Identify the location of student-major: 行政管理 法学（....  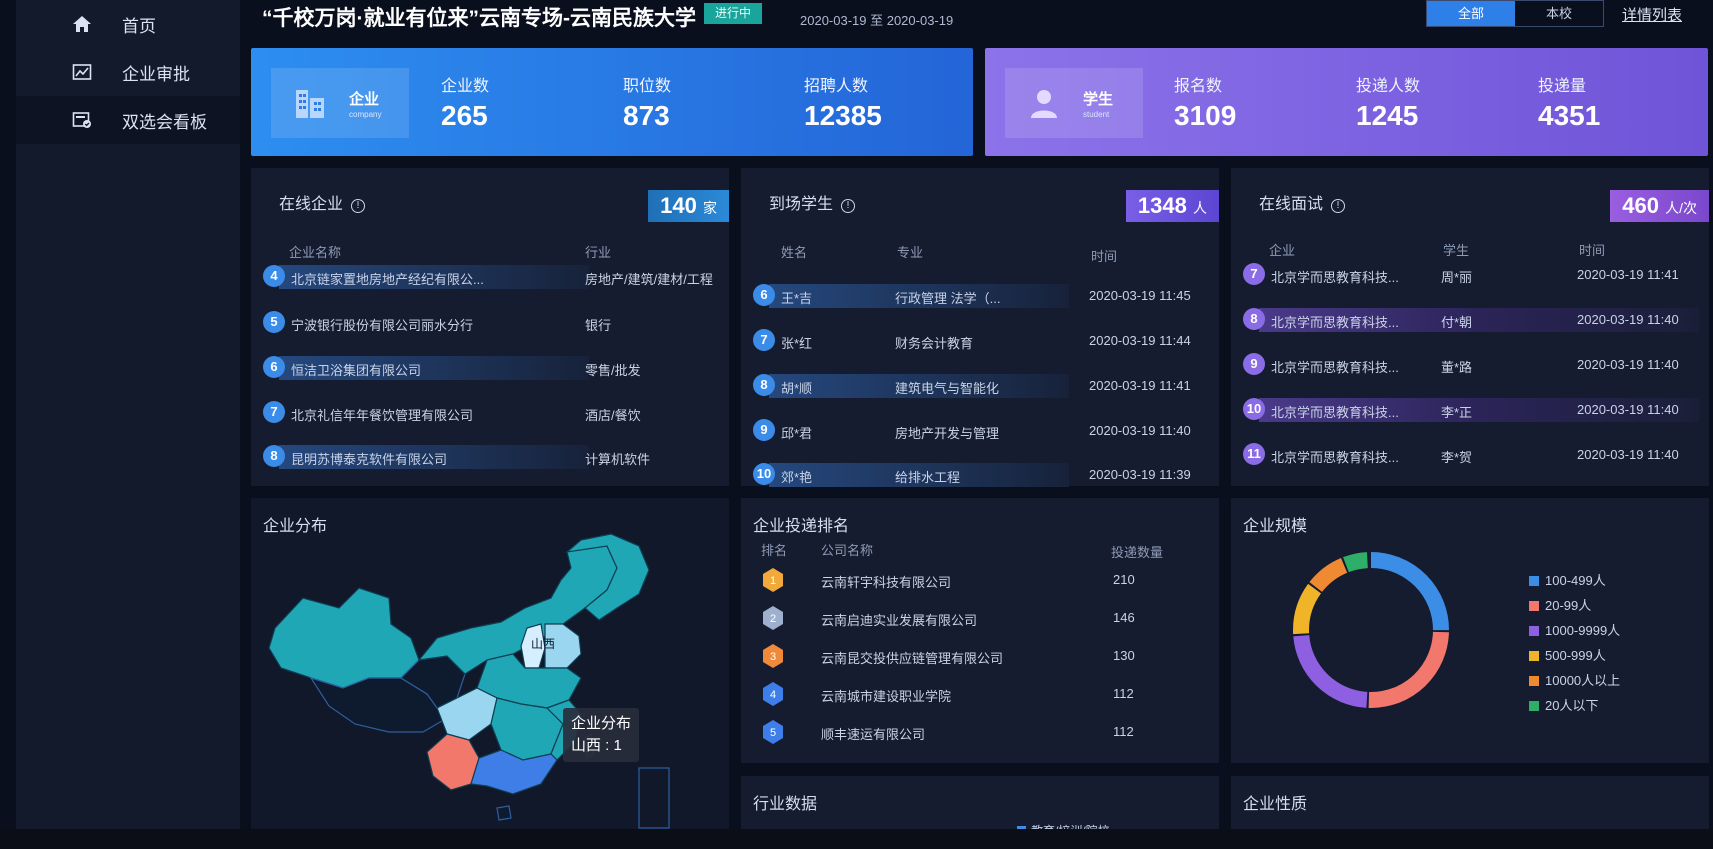
(948, 298).